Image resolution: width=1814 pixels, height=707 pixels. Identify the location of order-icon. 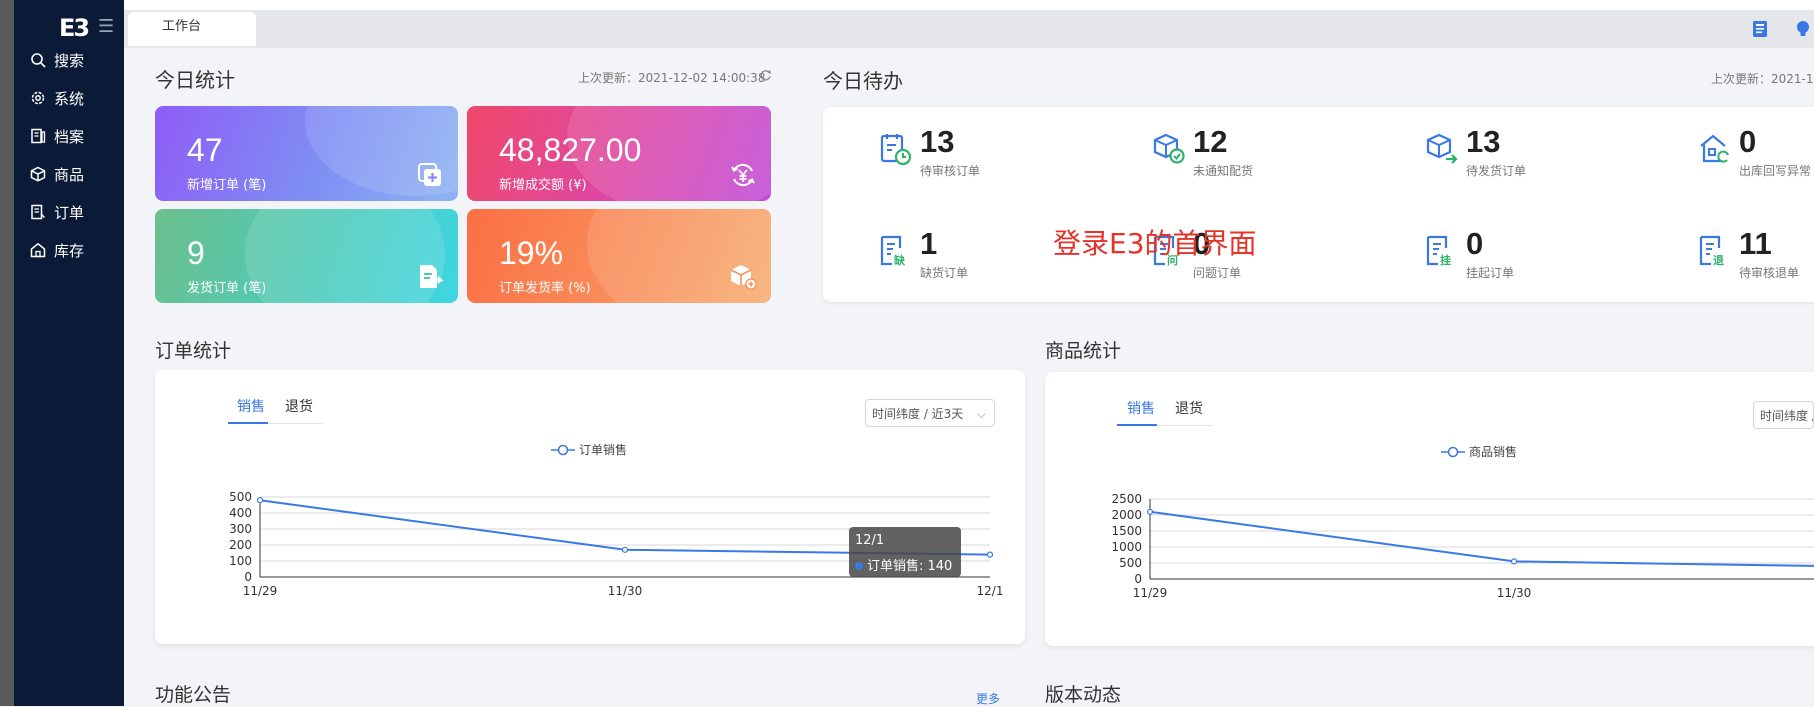
(38, 212).